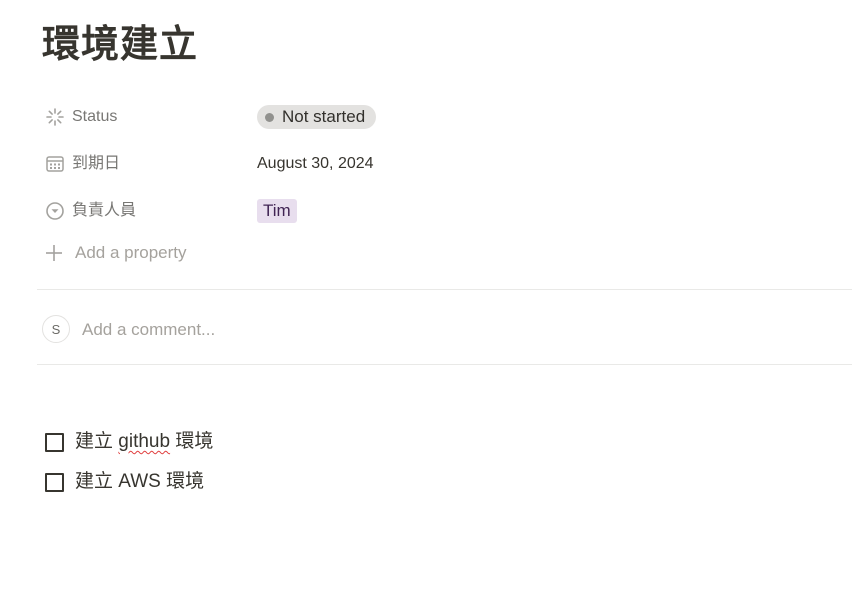 This screenshot has width=857, height=608. I want to click on add-property-label: Add a property, so click(131, 252).